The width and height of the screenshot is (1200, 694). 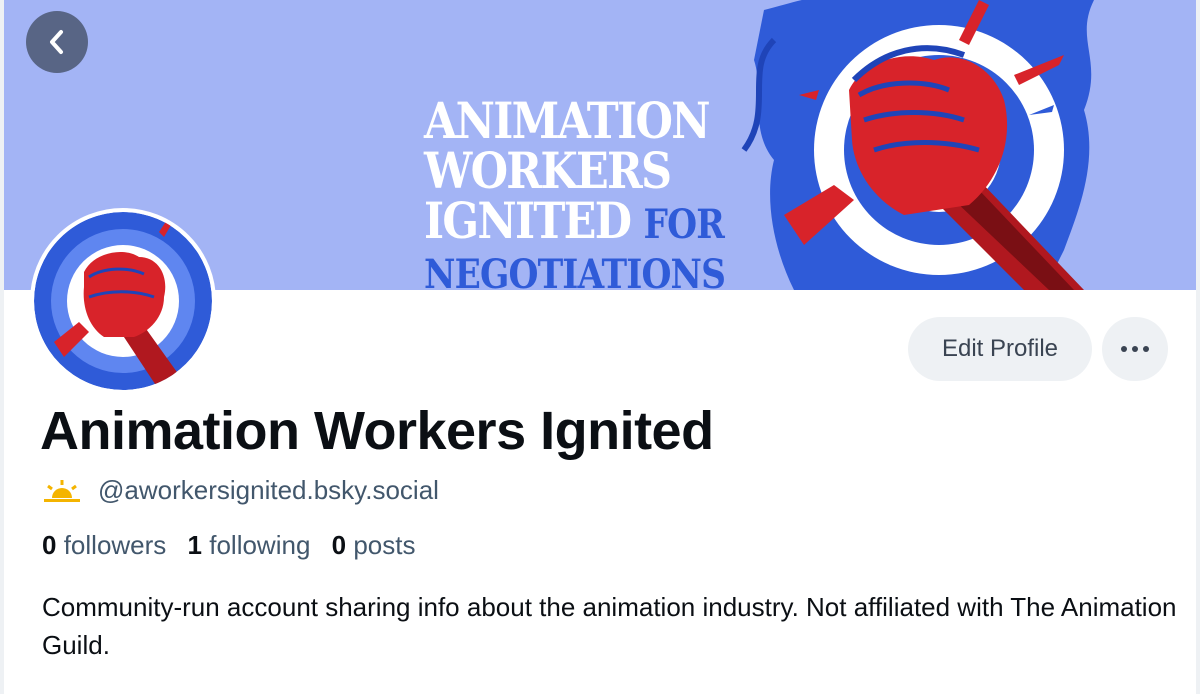 I want to click on followers-count: 0, so click(x=49, y=545).